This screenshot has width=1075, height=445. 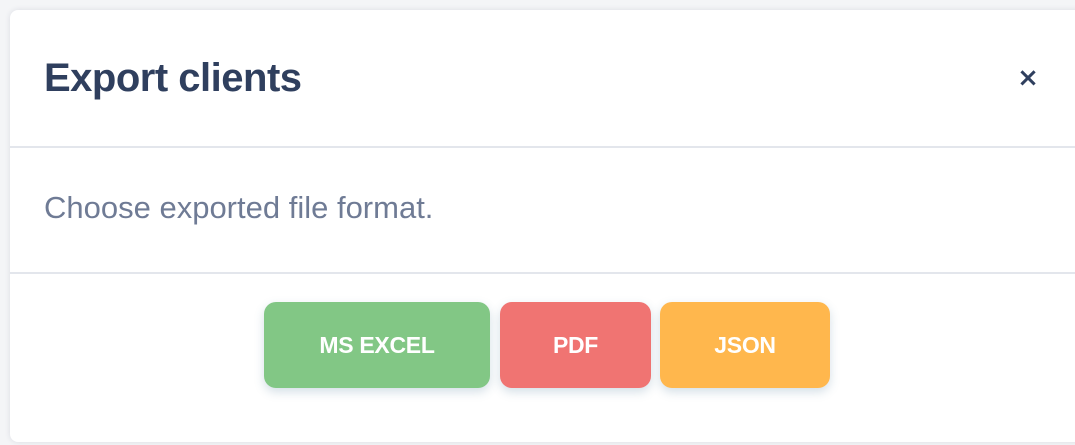 What do you see at coordinates (239, 207) in the screenshot?
I see `dialog-message: Choose exported file format.` at bounding box center [239, 207].